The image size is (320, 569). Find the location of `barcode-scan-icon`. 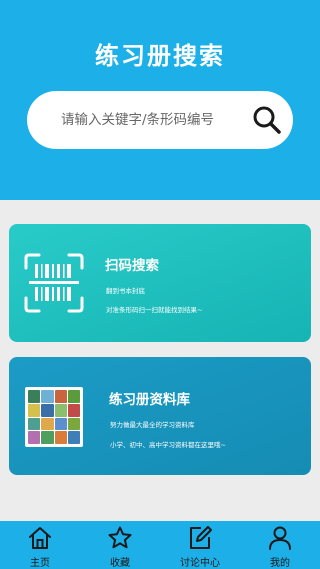

barcode-scan-icon is located at coordinates (54, 283).